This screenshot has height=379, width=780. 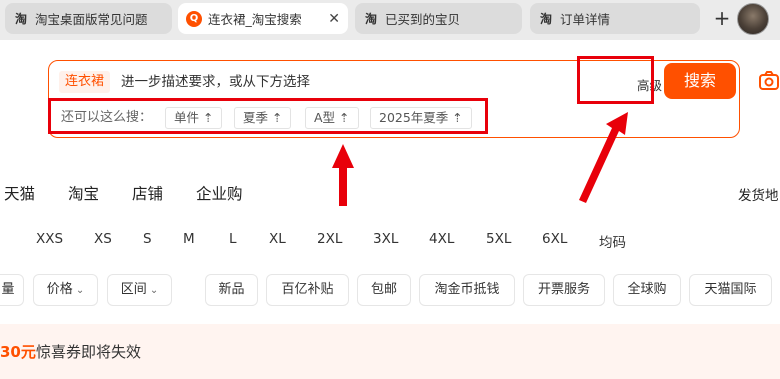 I want to click on filter-tag: 全球购, so click(x=647, y=290).